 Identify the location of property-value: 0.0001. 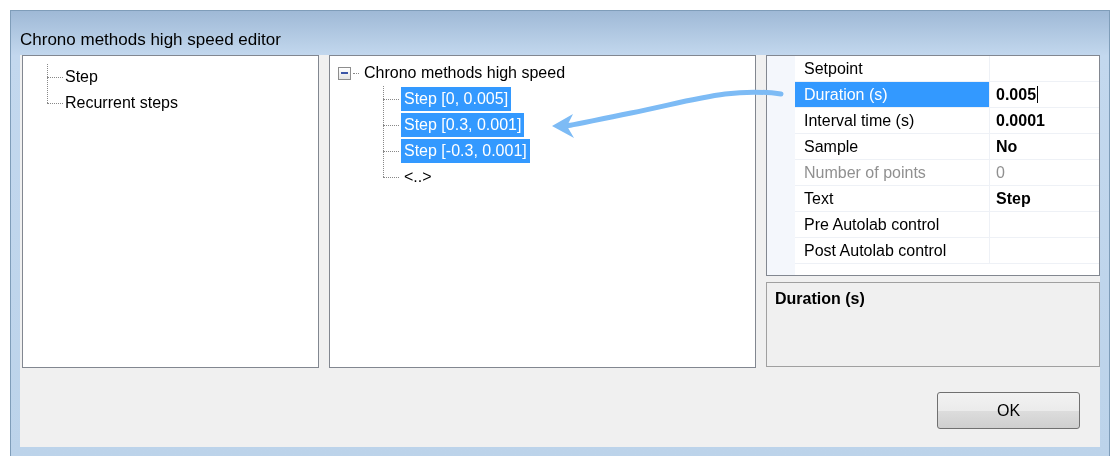
(1020, 120).